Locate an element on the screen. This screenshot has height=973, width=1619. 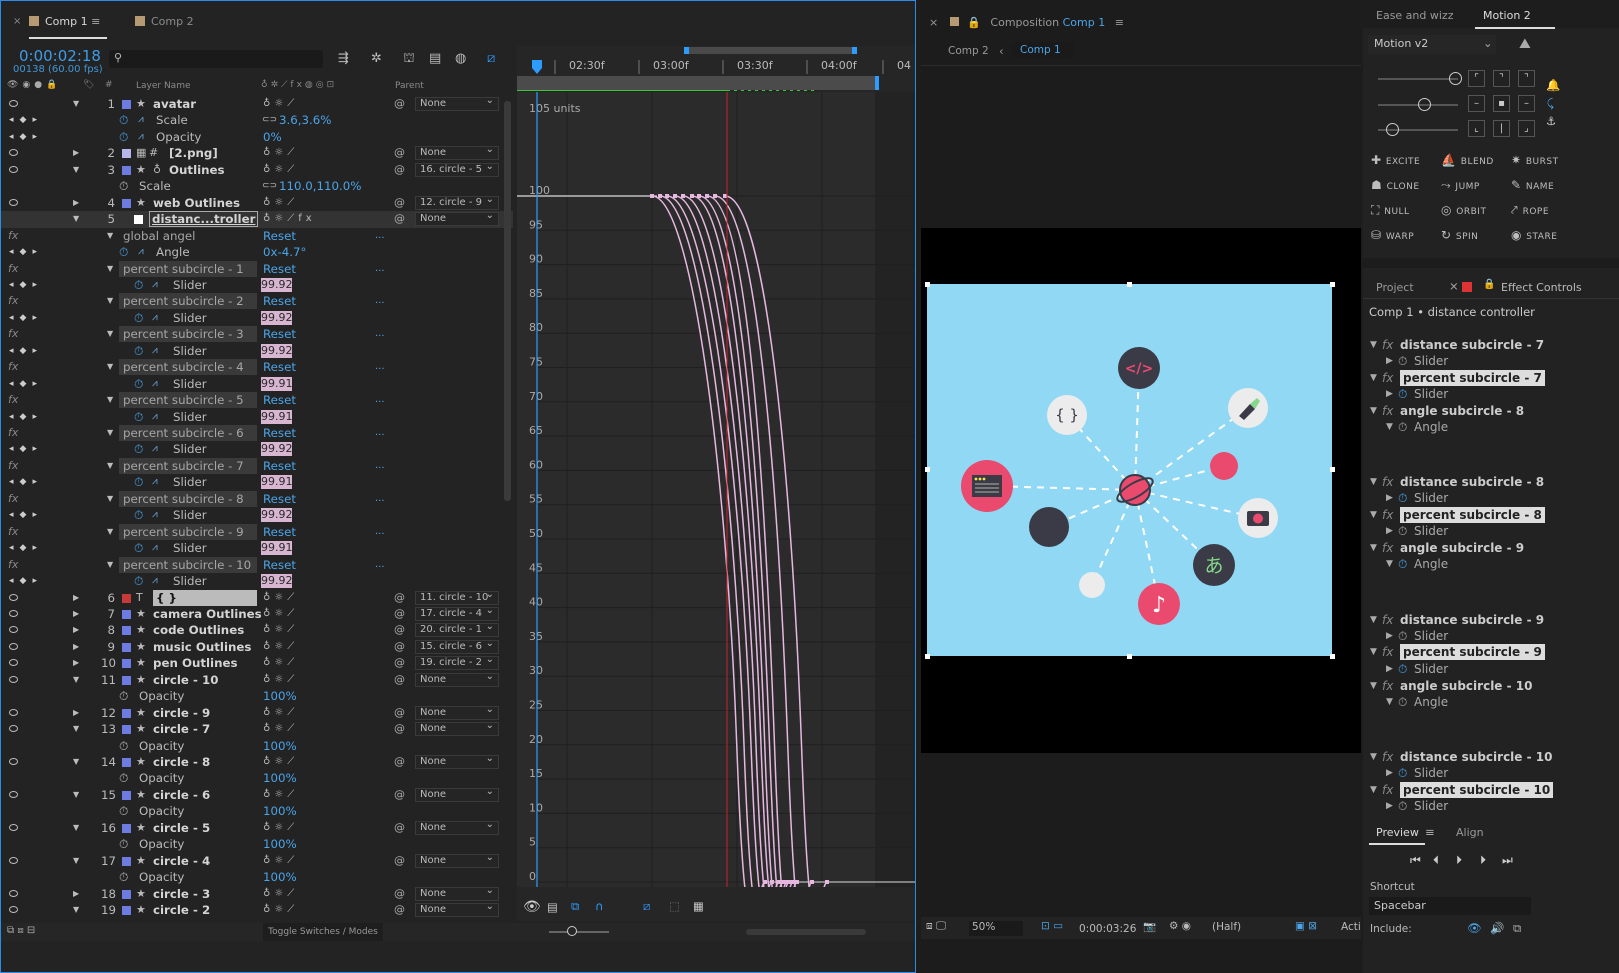
layer-row: ▶ 12 ★ circle - 9 ♁☼⟋ @ None is located at coordinates (257, 713).